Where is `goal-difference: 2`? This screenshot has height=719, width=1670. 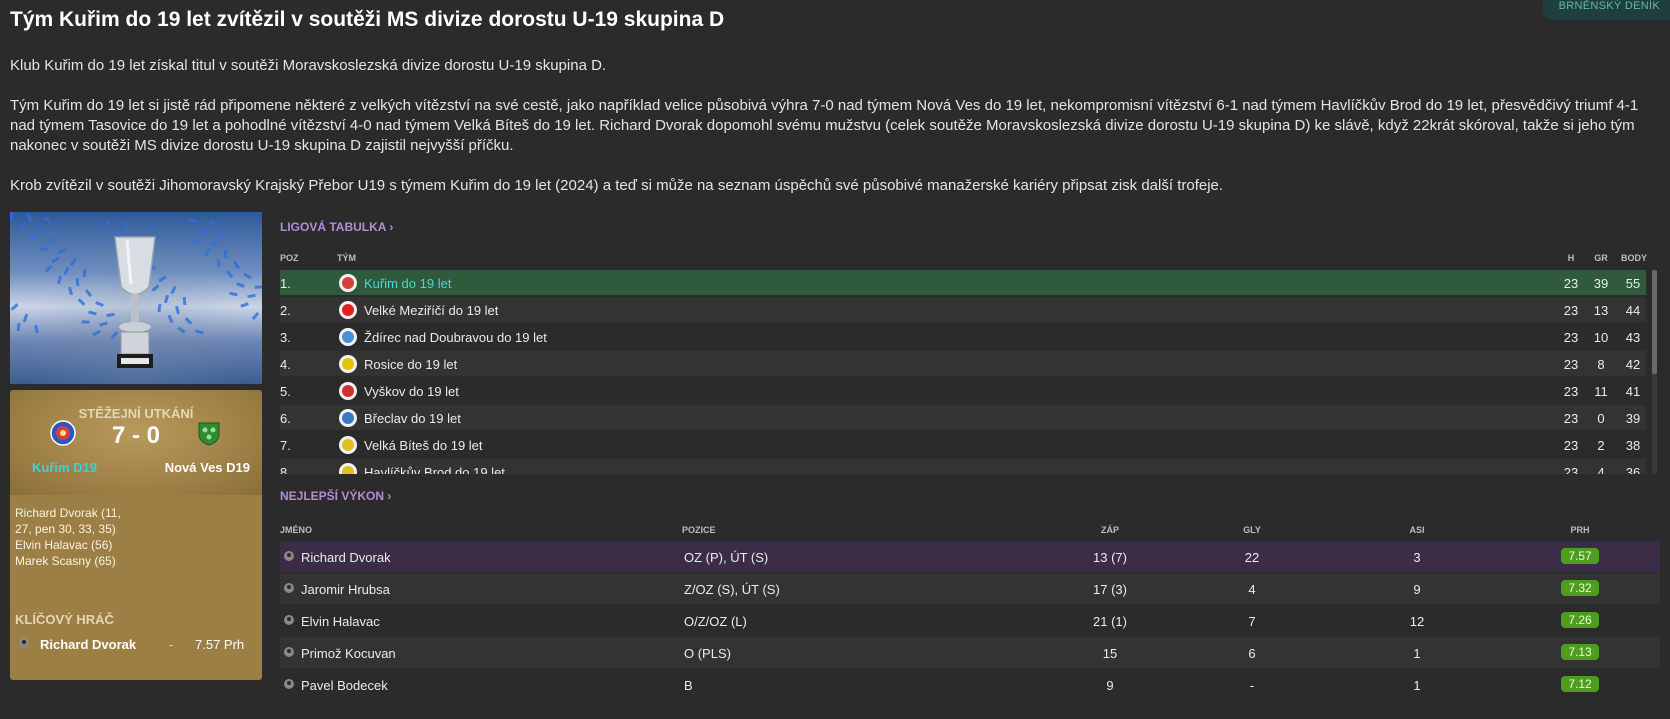
goal-difference: 2 is located at coordinates (1601, 445).